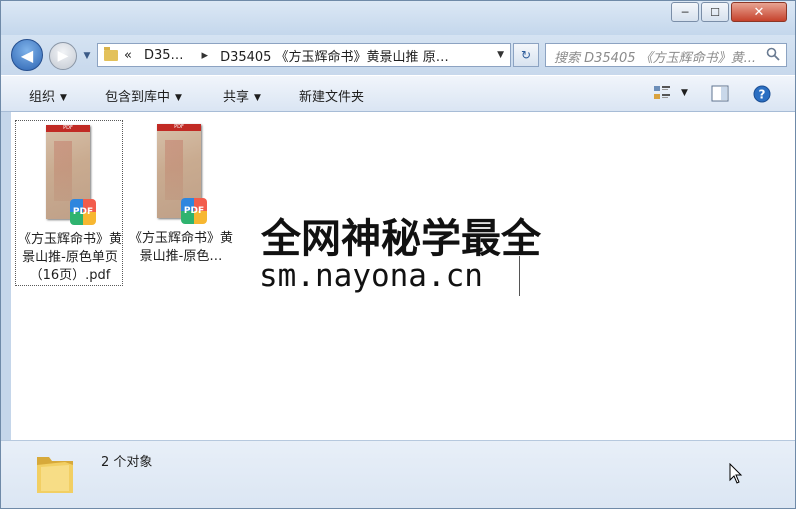 This screenshot has width=796, height=509. What do you see at coordinates (236, 97) in the screenshot?
I see `share-label: 共享` at bounding box center [236, 97].